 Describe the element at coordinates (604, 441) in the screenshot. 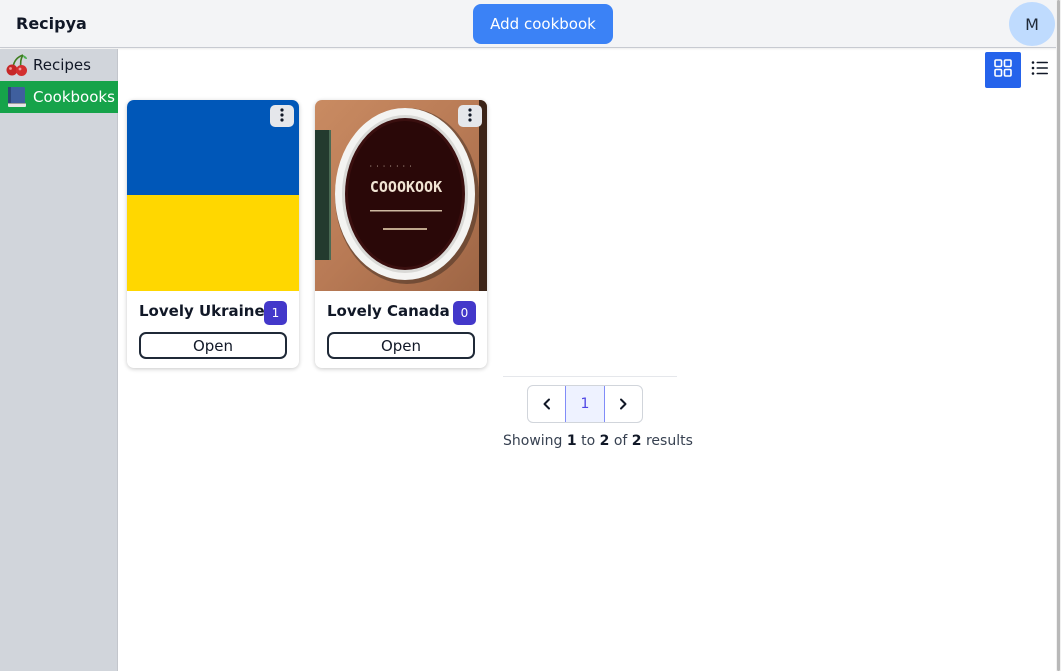

I see `results-to: 2` at that location.